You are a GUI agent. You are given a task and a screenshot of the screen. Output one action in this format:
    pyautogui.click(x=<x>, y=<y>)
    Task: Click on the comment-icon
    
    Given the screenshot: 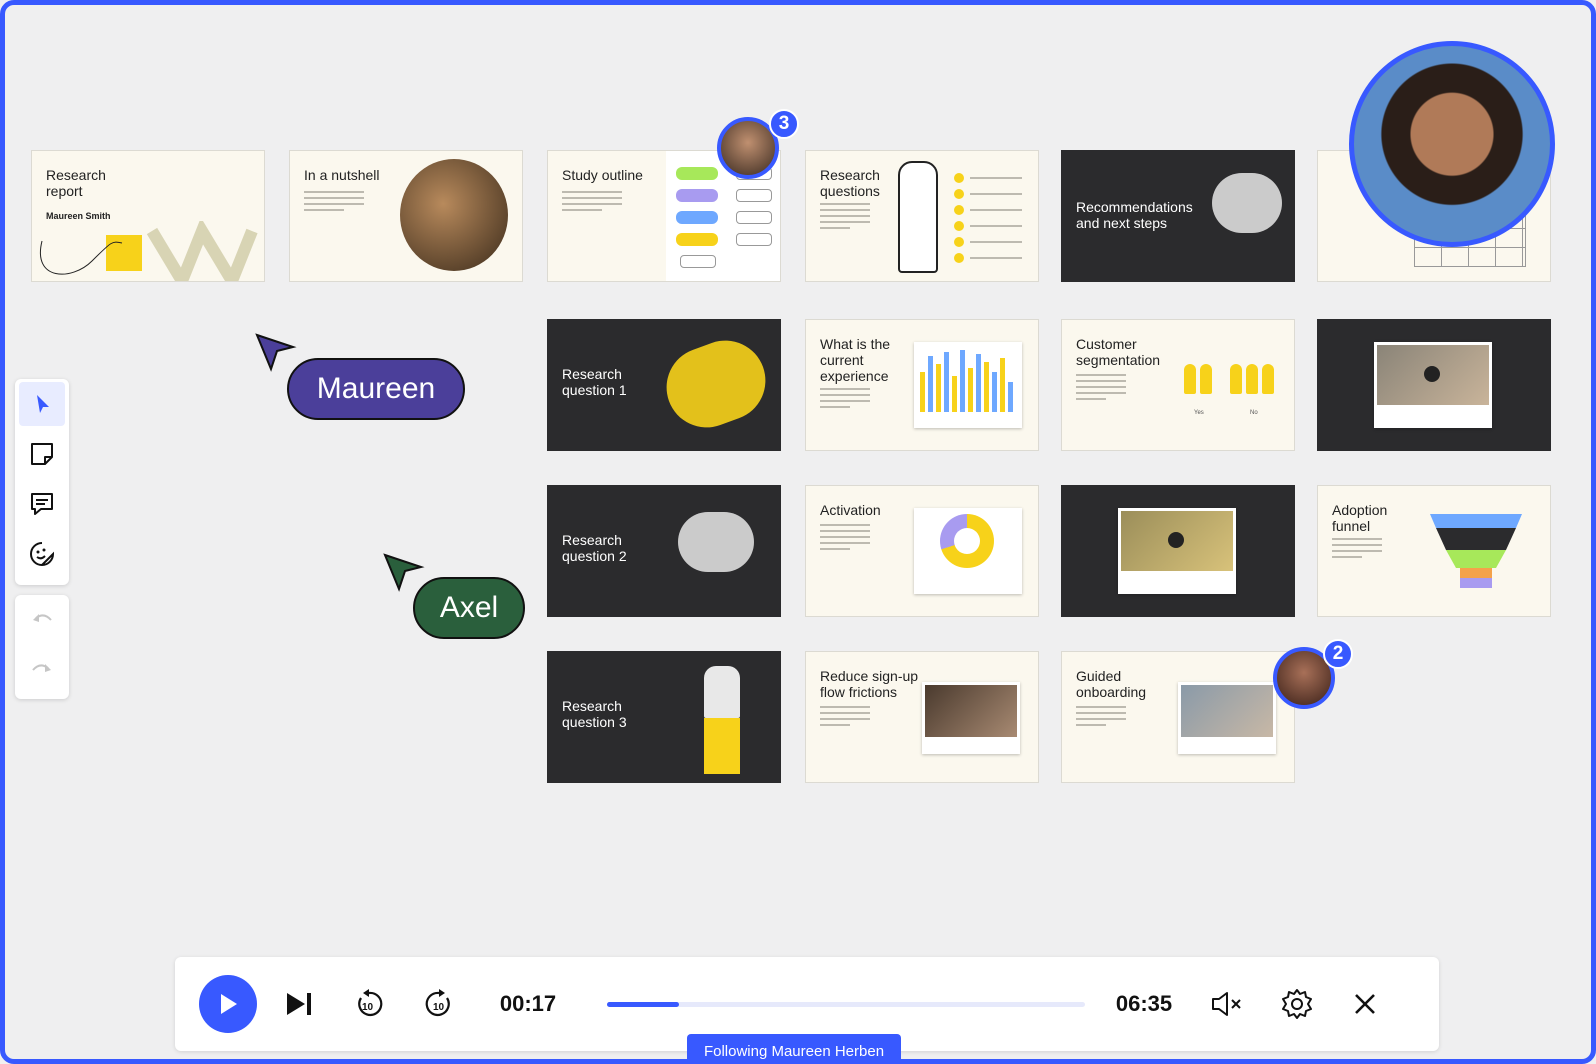 What is the action you would take?
    pyautogui.click(x=42, y=504)
    